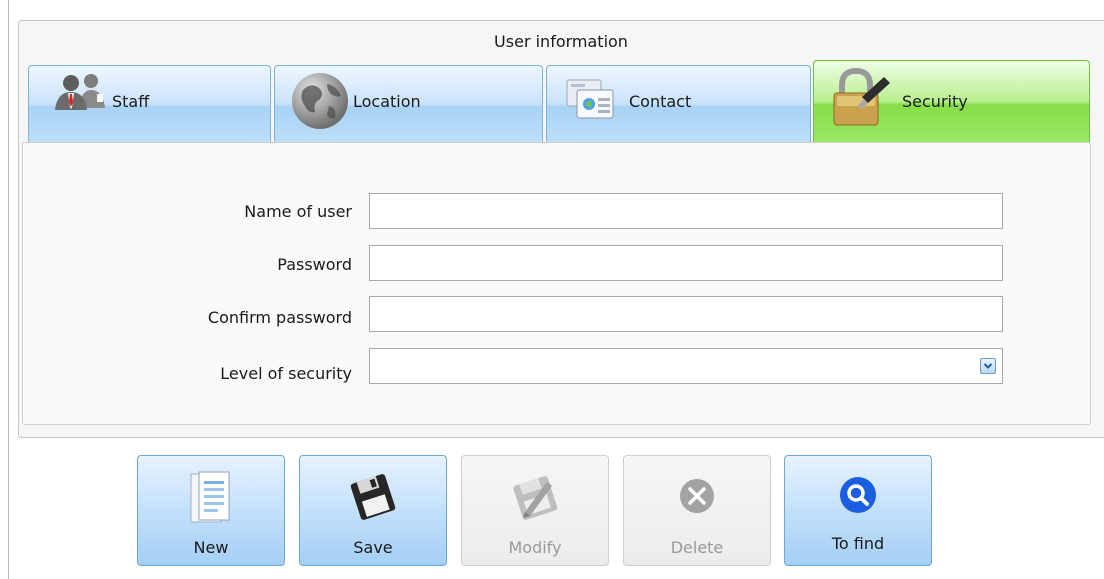  I want to click on window-left-border, so click(8, 289).